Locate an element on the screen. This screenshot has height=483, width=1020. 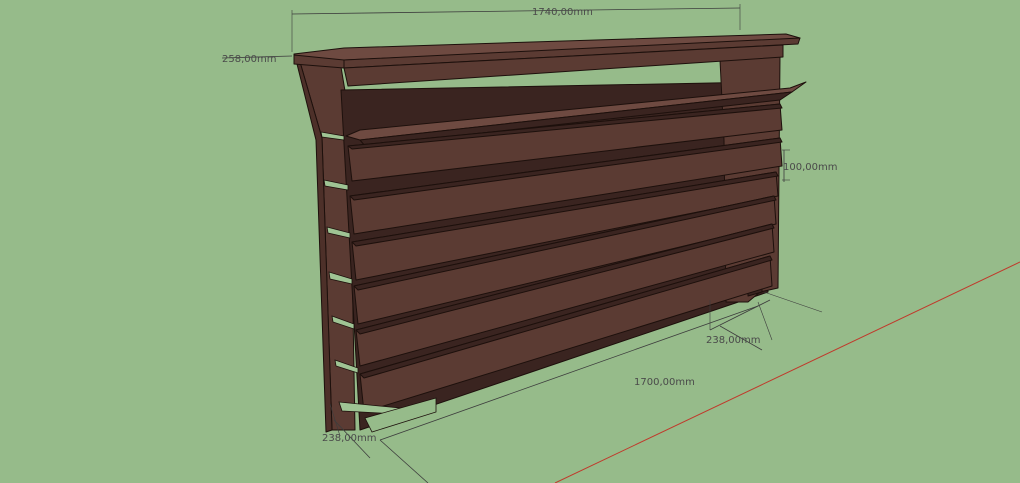
dim-slat-height: 100,00mm is located at coordinates (809, 165).